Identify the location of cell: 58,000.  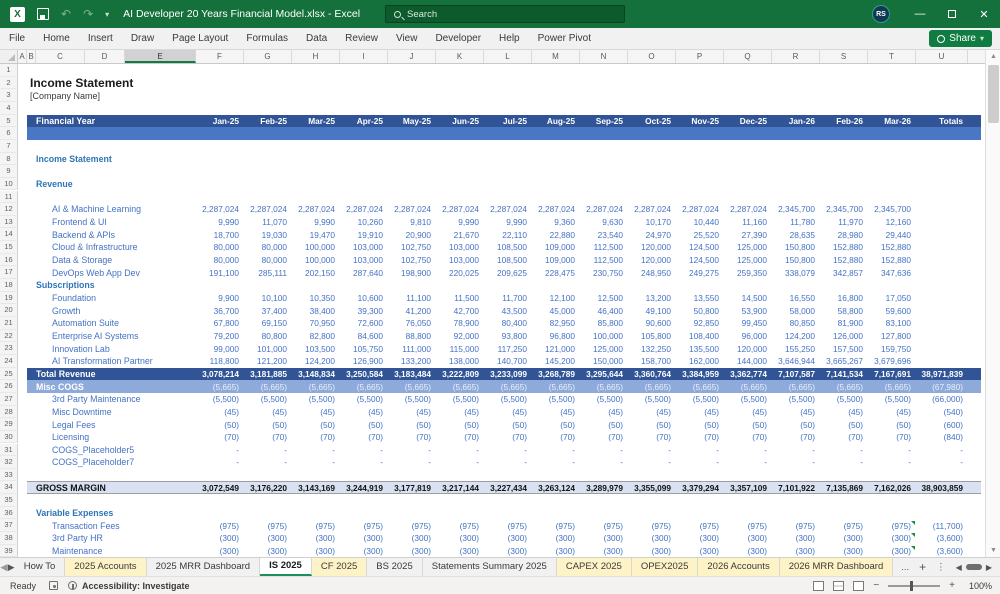
(796, 311).